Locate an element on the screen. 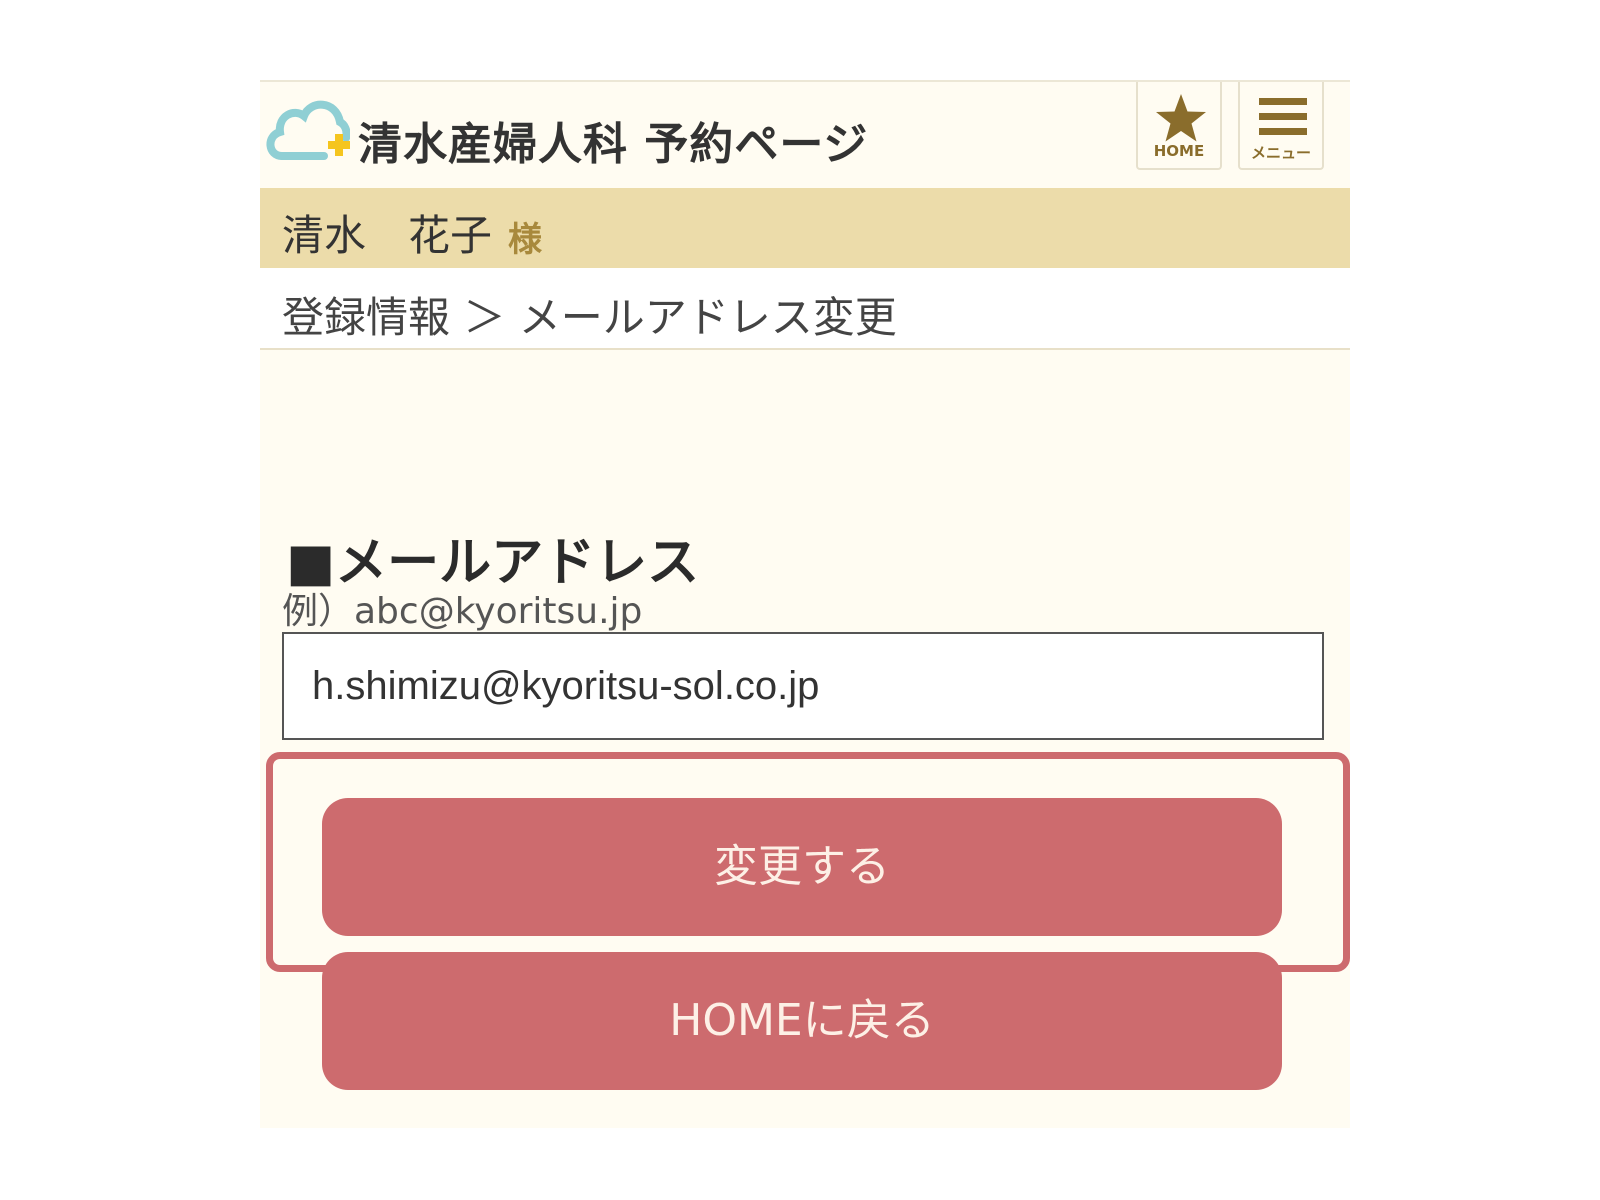 This screenshot has height=1200, width=1600. home-button: HOME is located at coordinates (1179, 126).